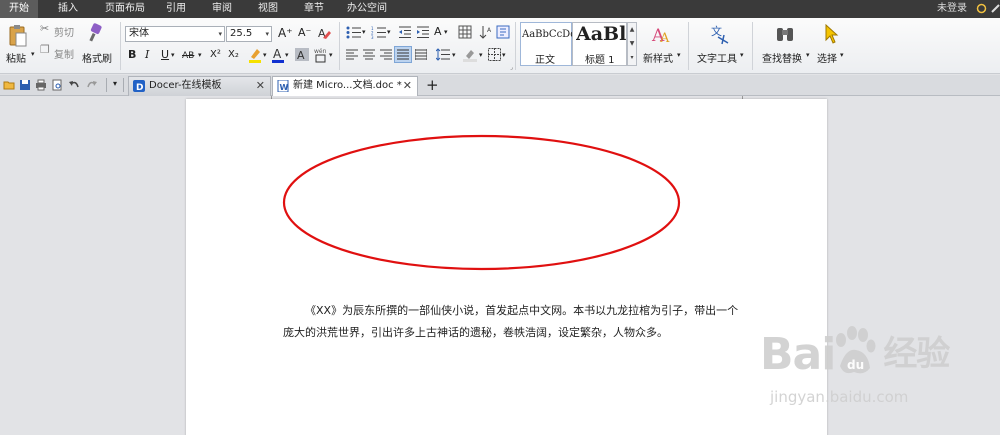  What do you see at coordinates (839, 397) in the screenshot?
I see `watermark-url: jingyan.baidu.com` at bounding box center [839, 397].